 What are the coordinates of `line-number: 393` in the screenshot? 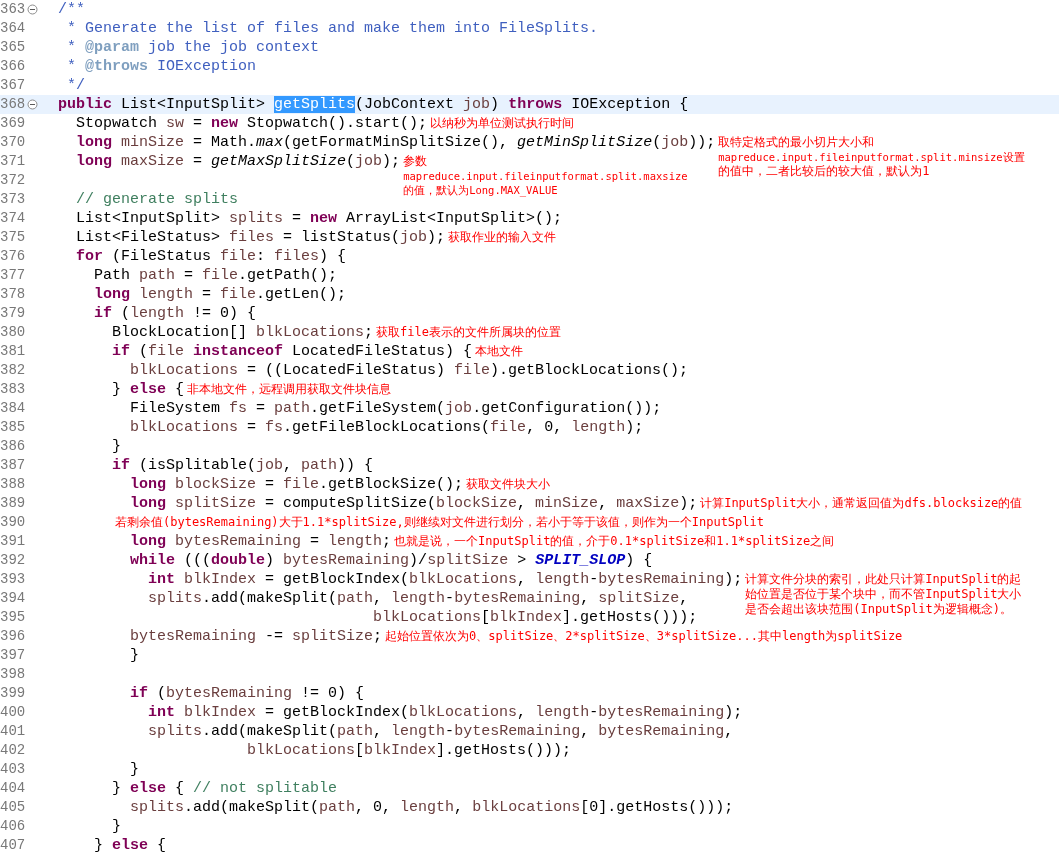 It's located at (13, 579).